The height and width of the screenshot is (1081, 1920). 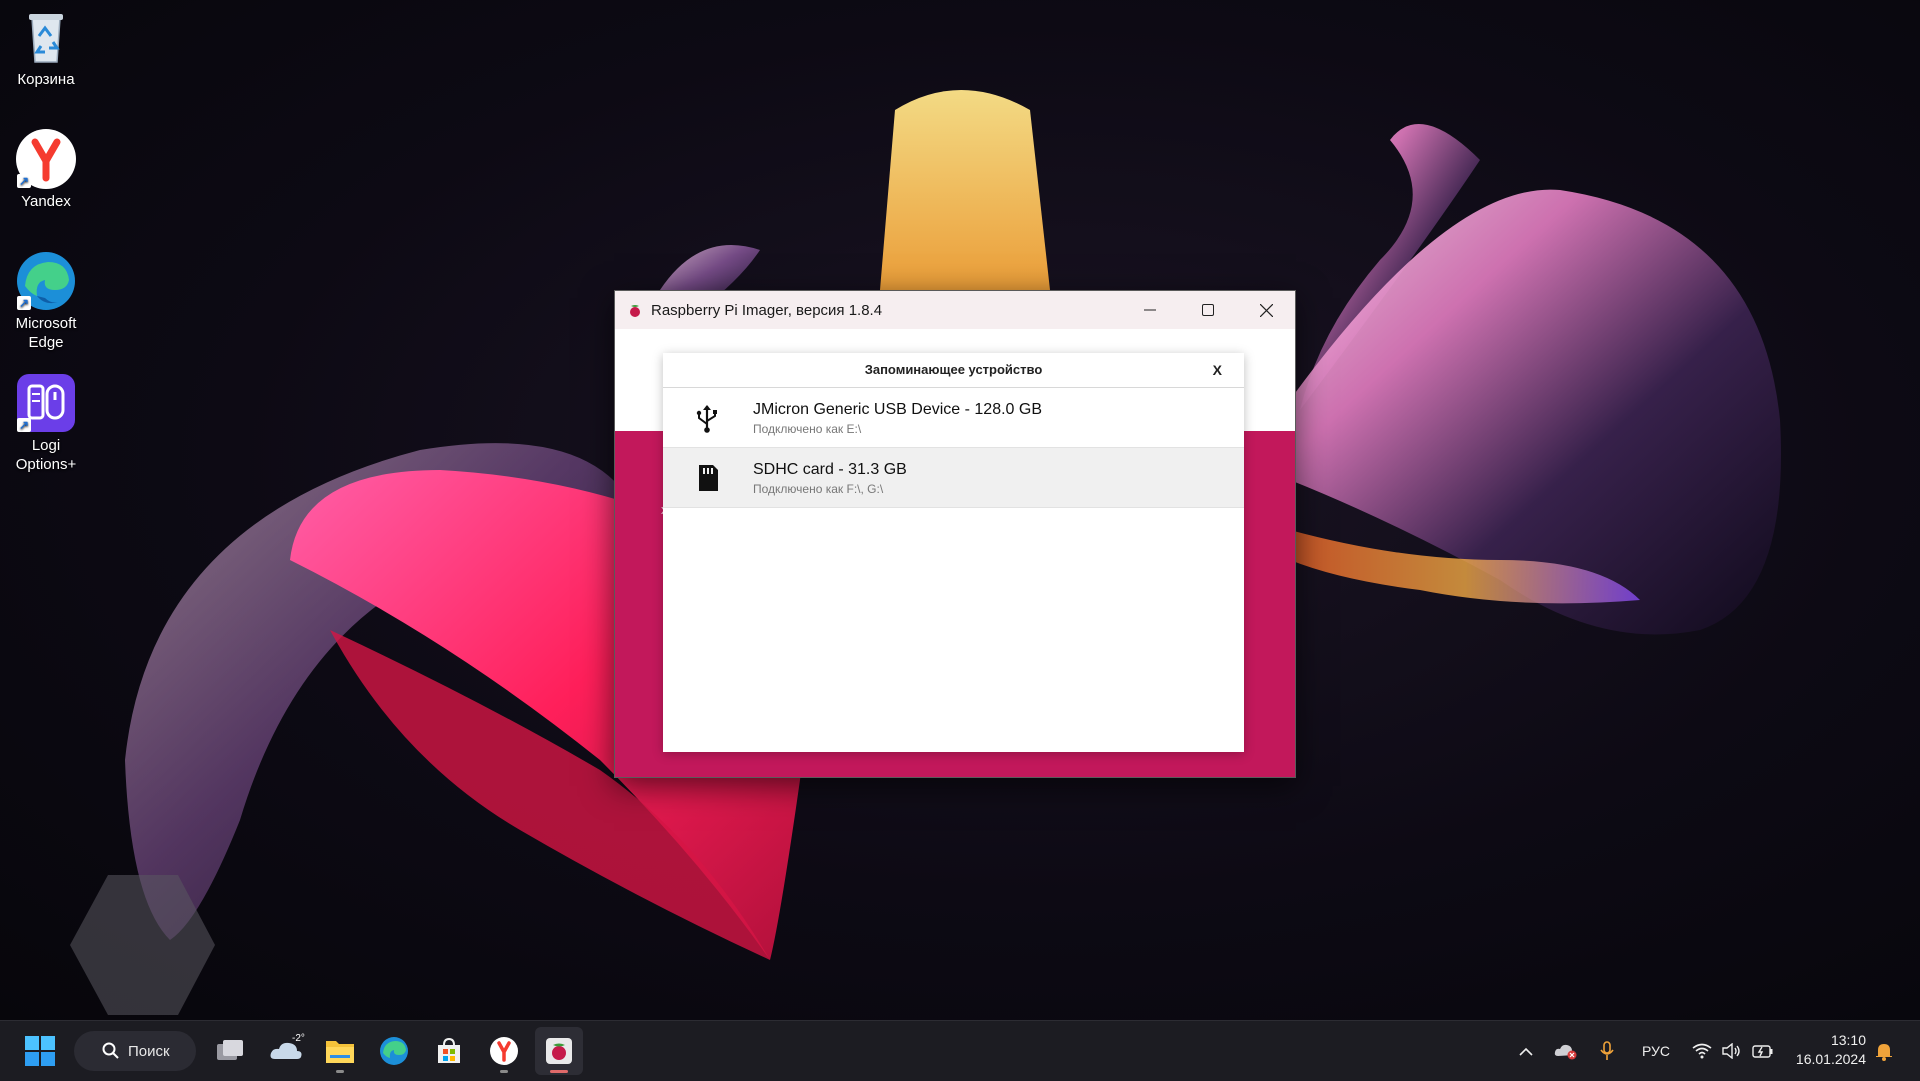 I want to click on taskbar: Поиск -2° РУС 13:10 16.01.2024, so click(x=960, y=1050).